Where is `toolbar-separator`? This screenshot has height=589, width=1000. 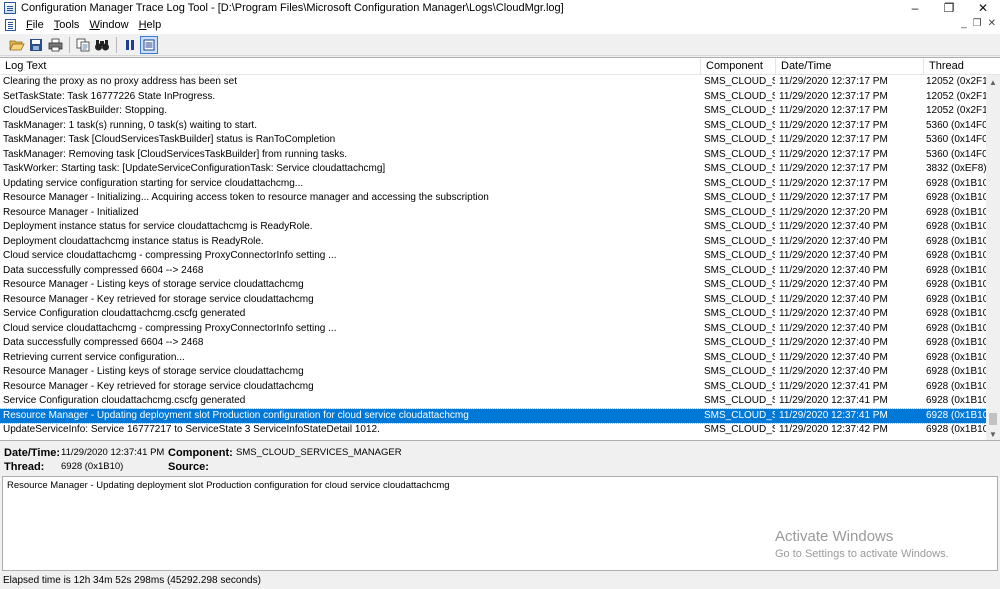
toolbar-separator is located at coordinates (69, 44).